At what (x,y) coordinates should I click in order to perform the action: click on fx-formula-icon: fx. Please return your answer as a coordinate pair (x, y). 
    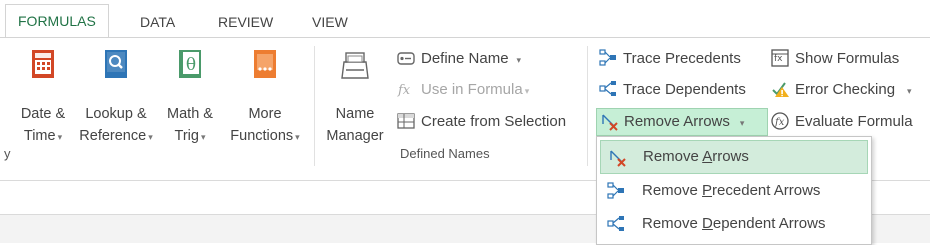
    Looking at the image, I should click on (404, 90).